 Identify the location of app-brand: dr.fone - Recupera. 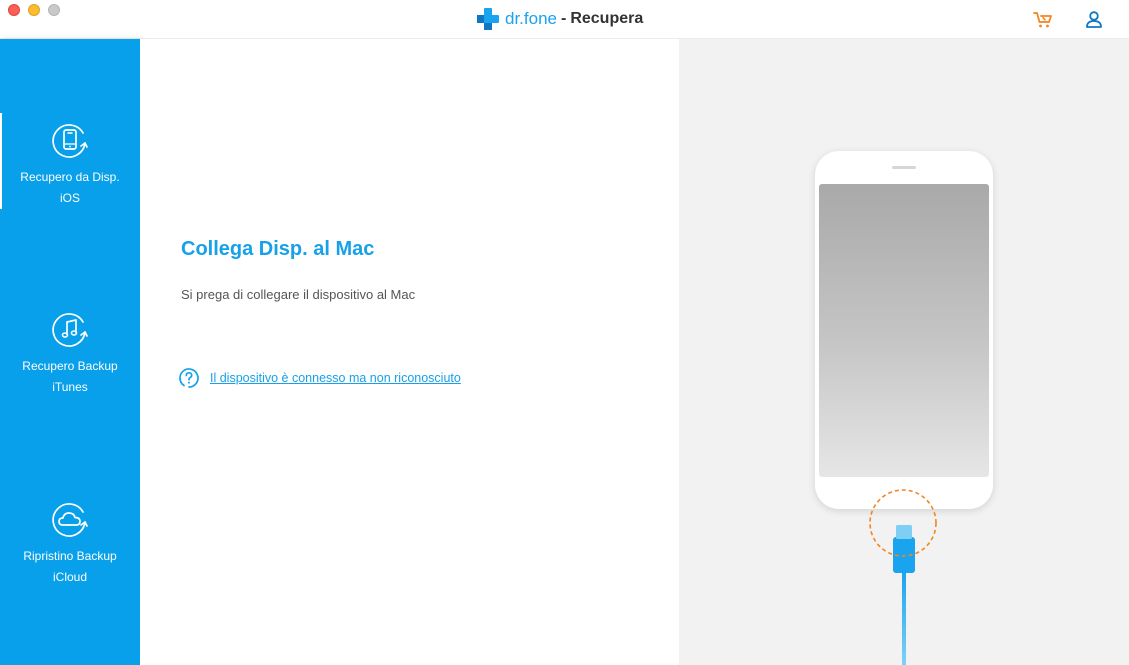
(559, 19).